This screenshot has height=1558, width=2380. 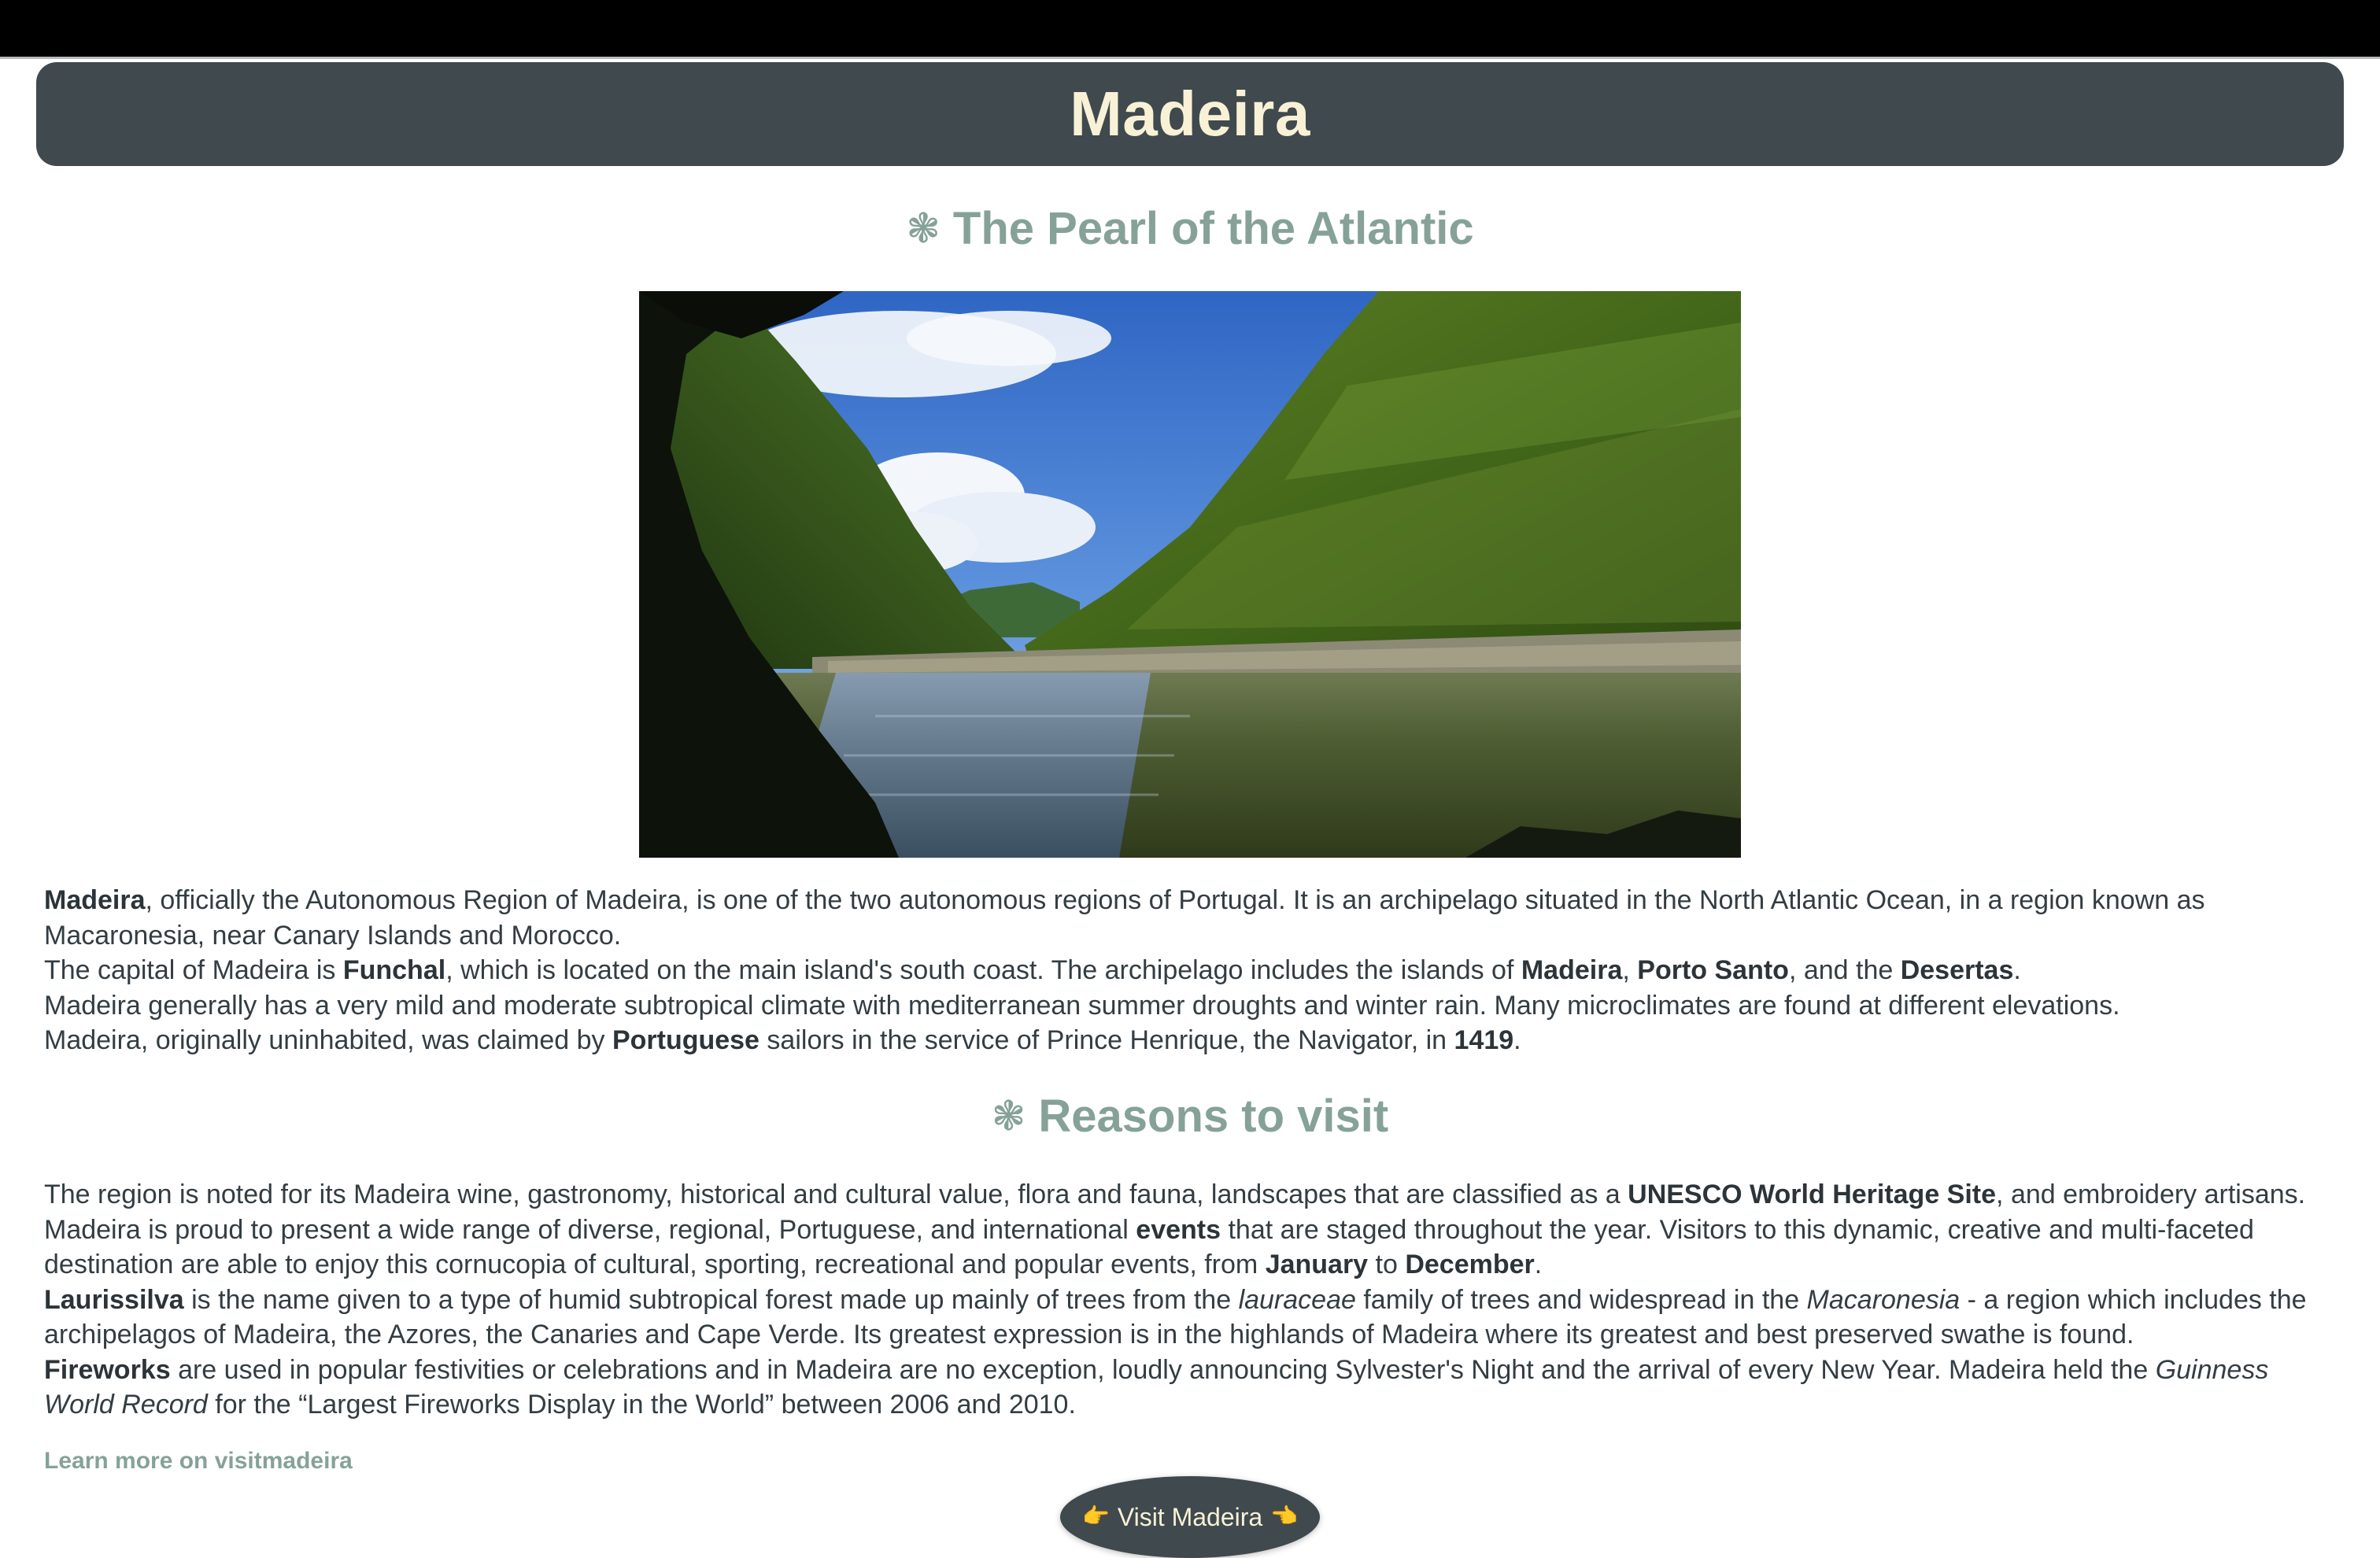 What do you see at coordinates (1317, 1264) in the screenshot?
I see `bold-text: January` at bounding box center [1317, 1264].